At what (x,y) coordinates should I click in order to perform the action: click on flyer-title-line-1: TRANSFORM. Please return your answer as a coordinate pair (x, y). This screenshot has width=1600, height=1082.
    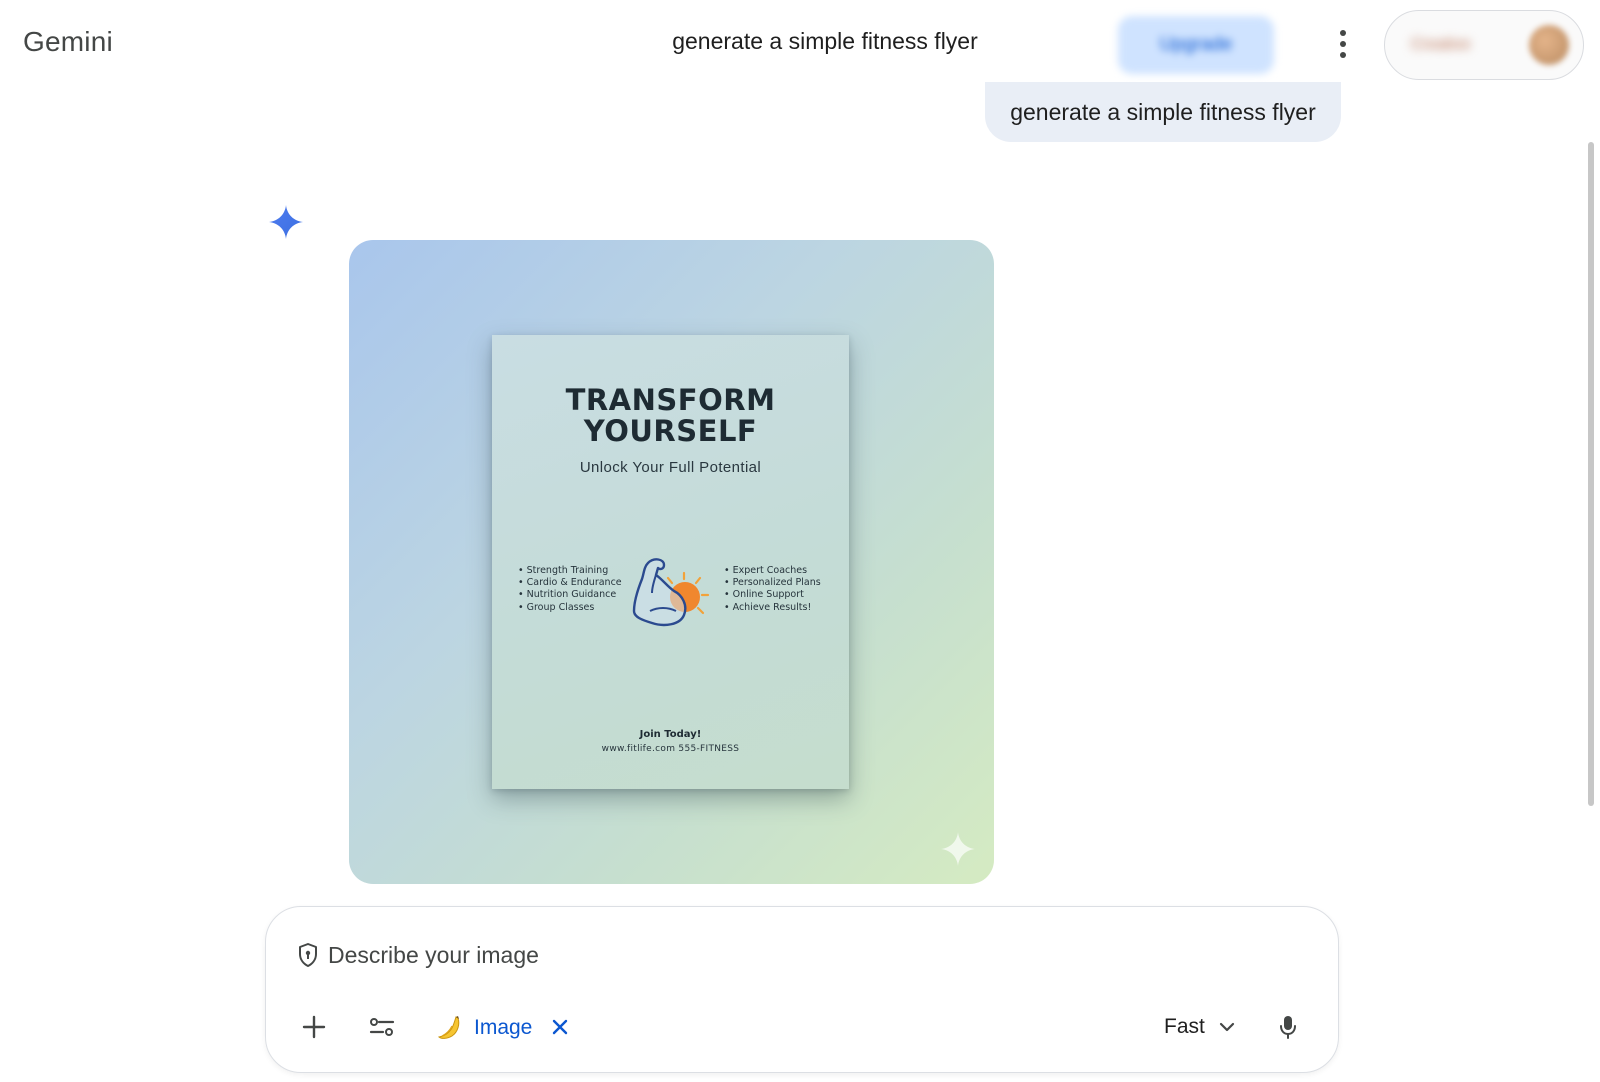
    Looking at the image, I should click on (670, 400).